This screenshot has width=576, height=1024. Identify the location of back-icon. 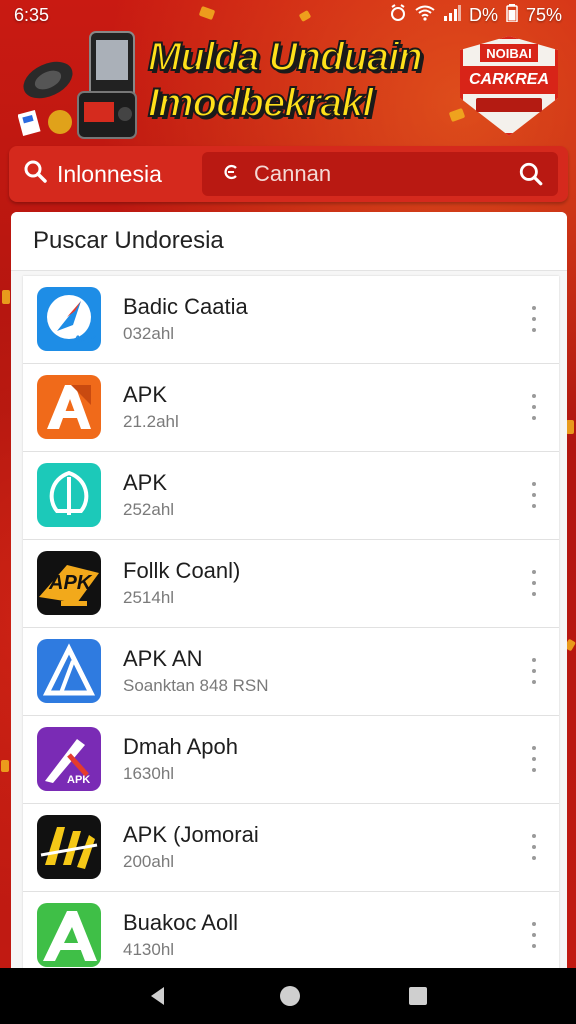
(158, 996).